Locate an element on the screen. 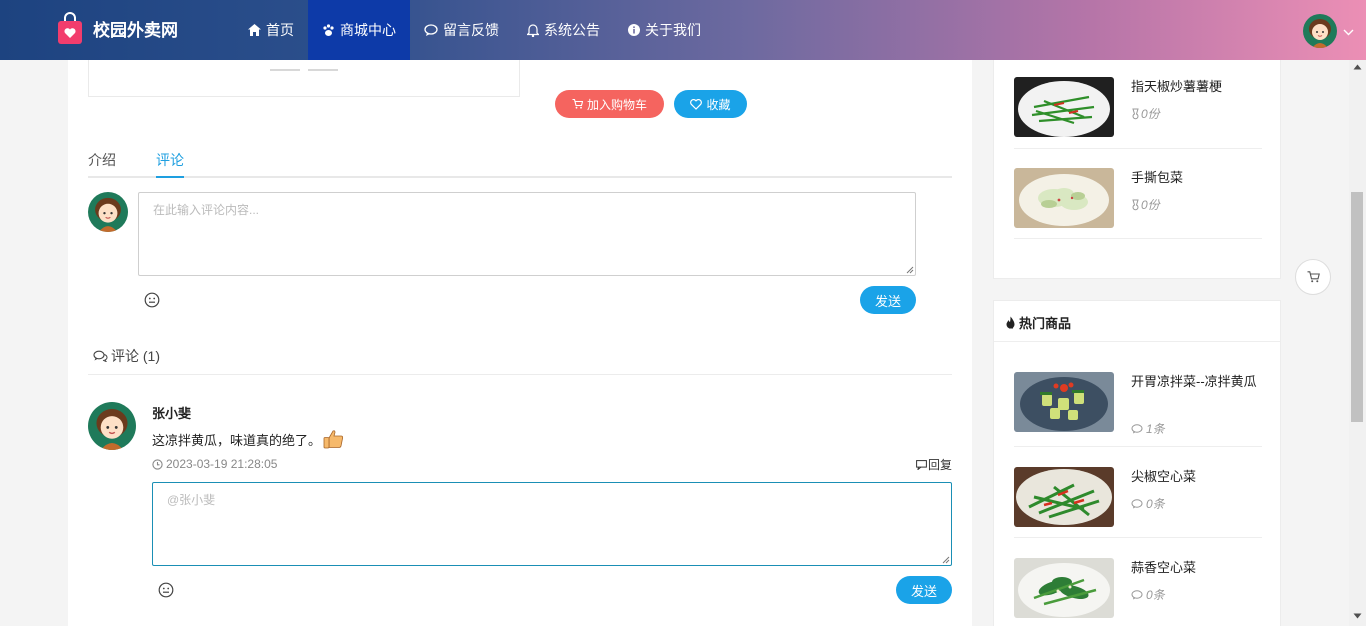 Image resolution: width=1366 pixels, height=626 pixels. list-item: 蒜香空心菜 0条 is located at coordinates (1138, 588).